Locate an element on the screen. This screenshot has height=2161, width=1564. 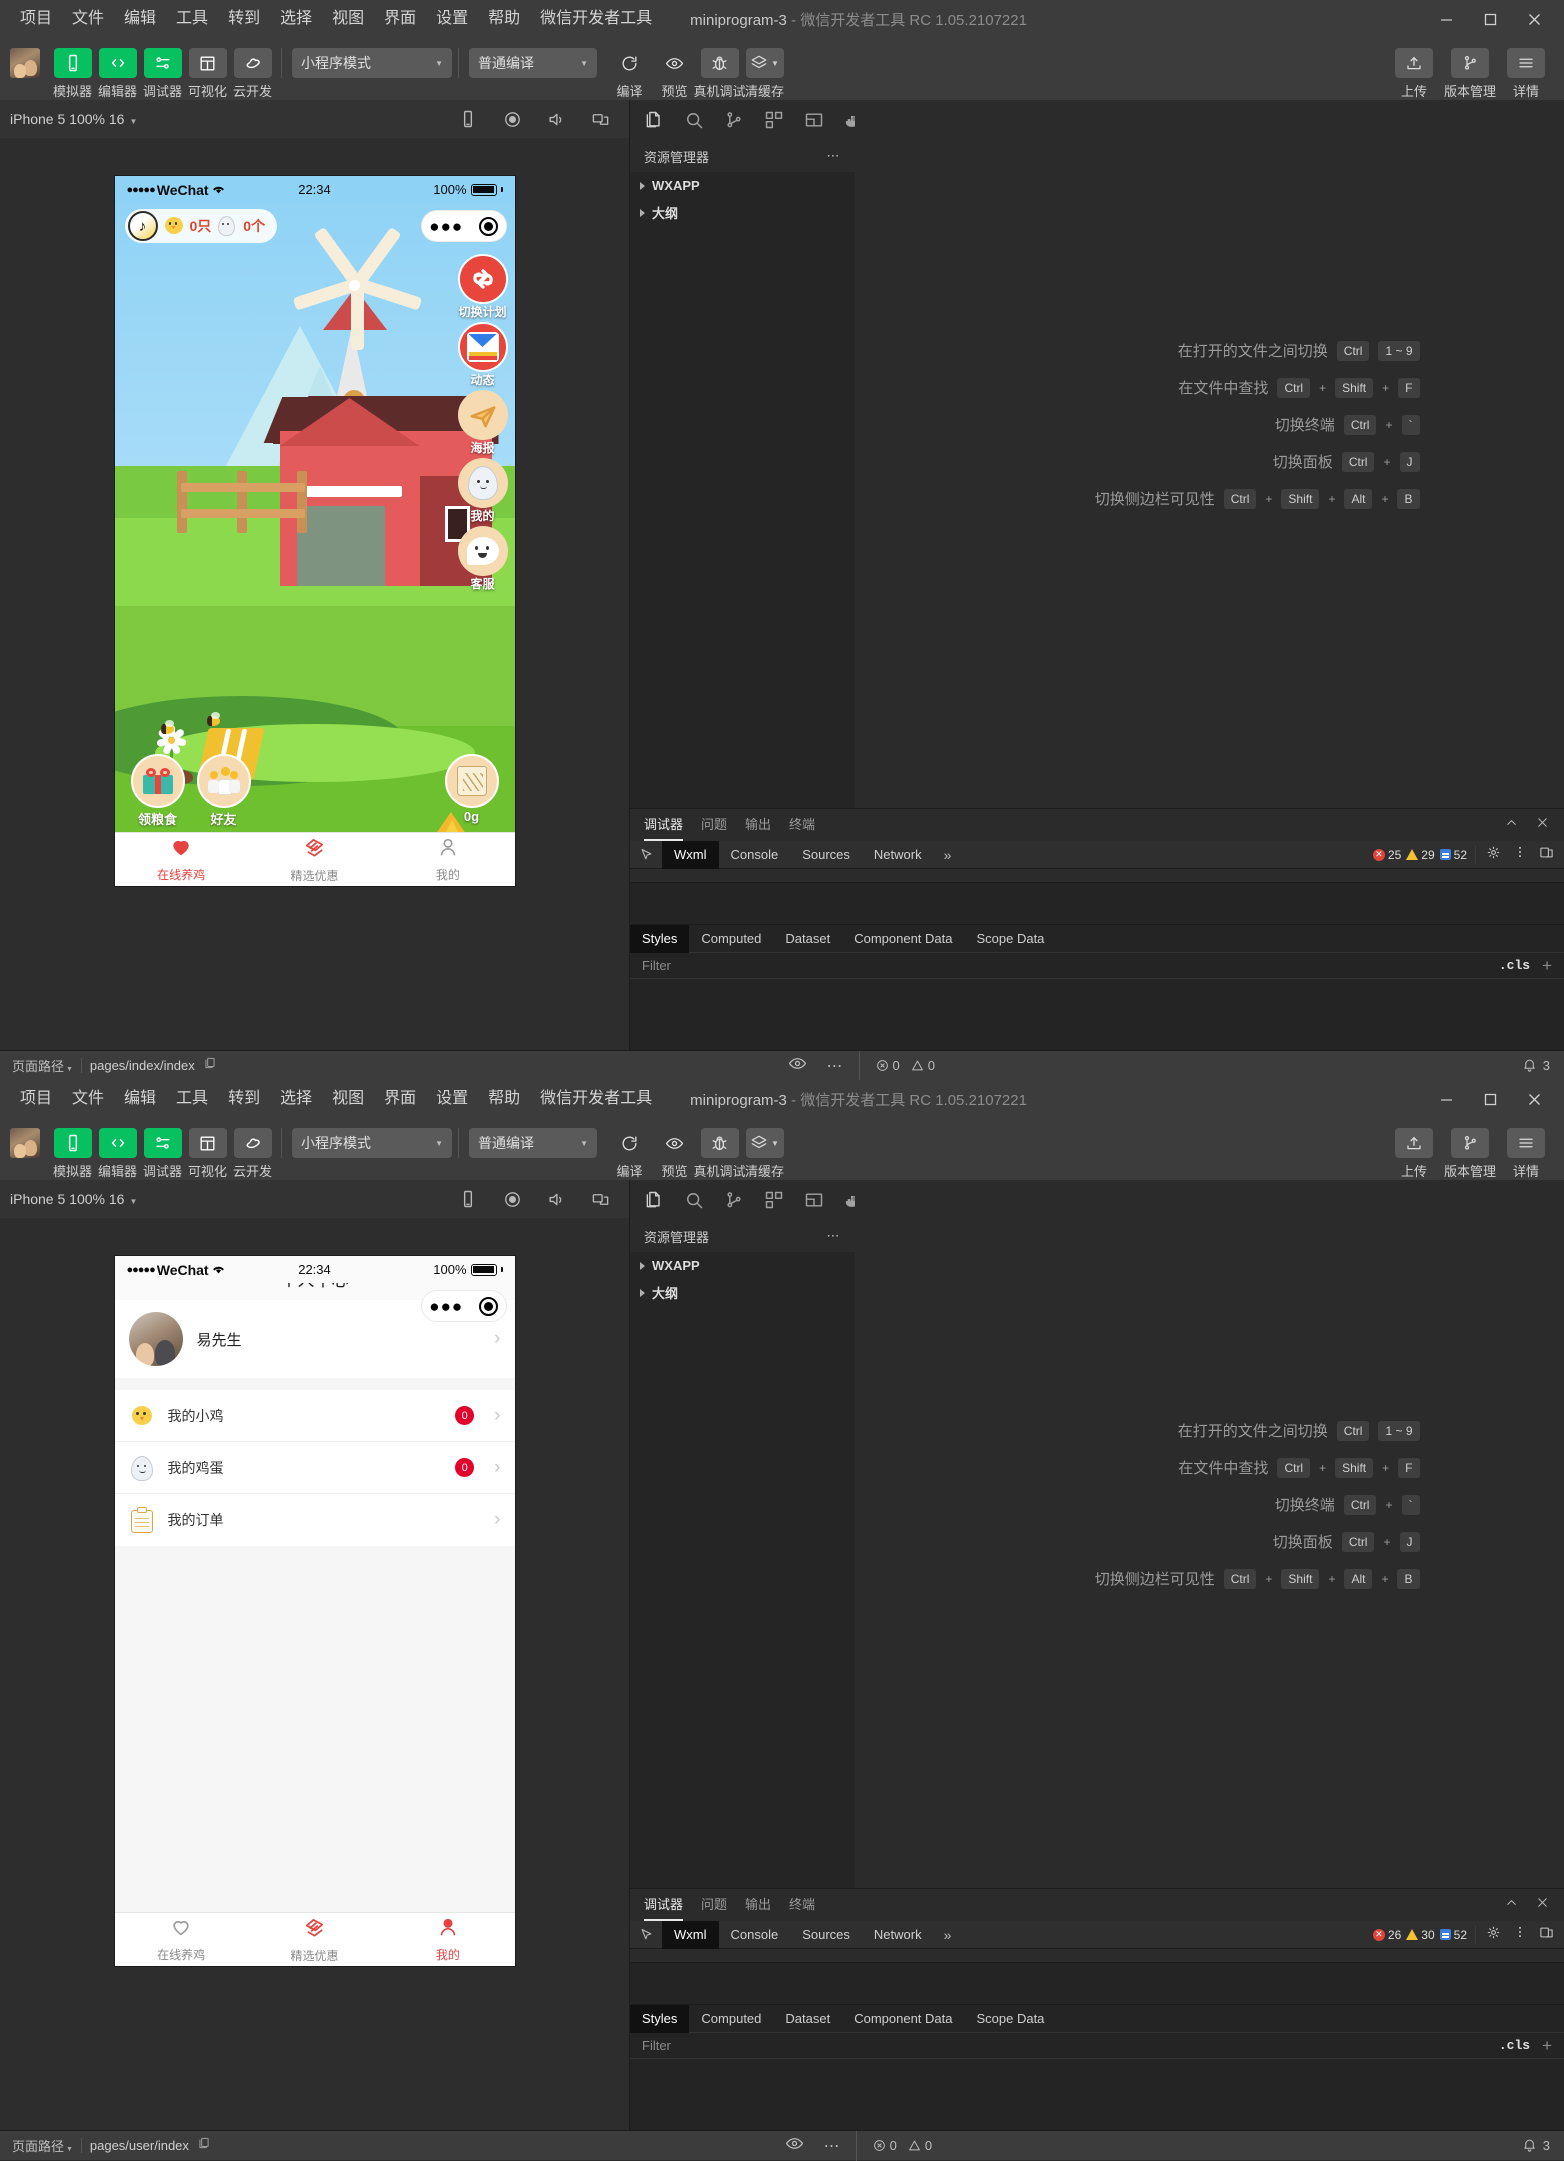
user-avatar is located at coordinates (25, 63).